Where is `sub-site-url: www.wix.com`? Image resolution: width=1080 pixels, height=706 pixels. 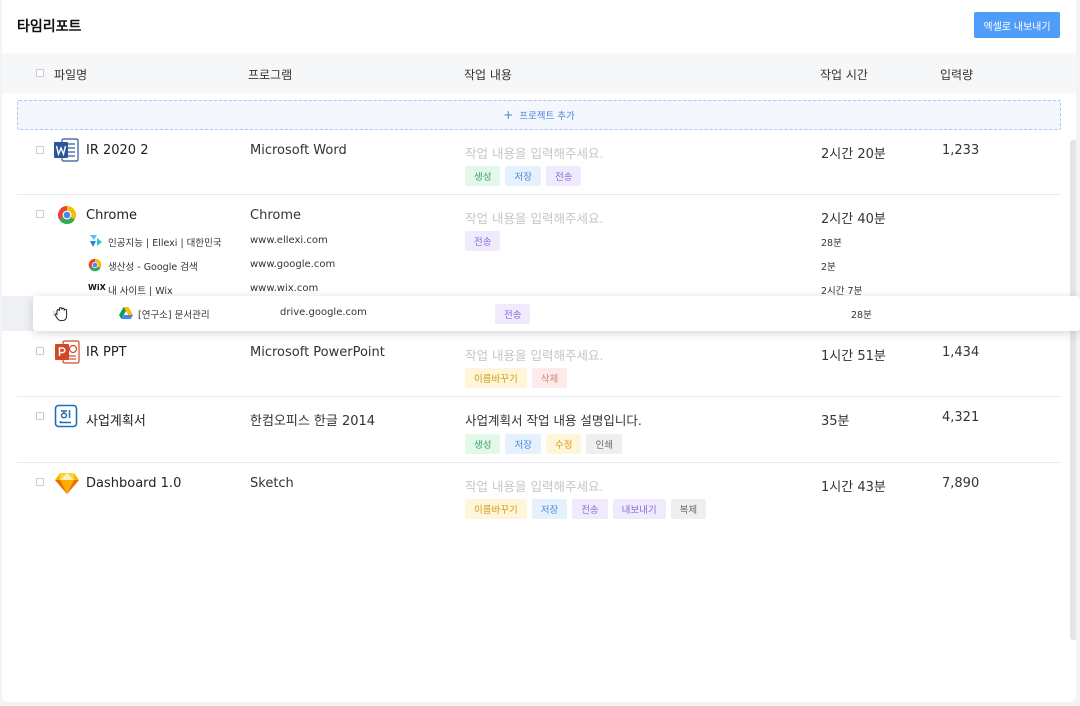
sub-site-url: www.wix.com is located at coordinates (284, 288).